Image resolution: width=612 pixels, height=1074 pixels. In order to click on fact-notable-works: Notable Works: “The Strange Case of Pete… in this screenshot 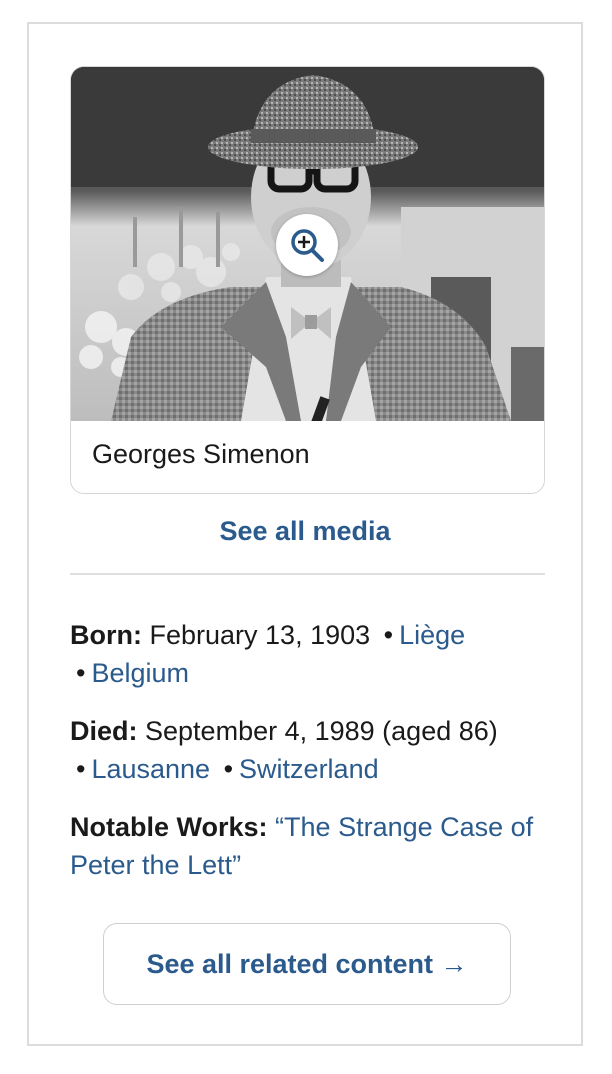, I will do `click(310, 846)`.